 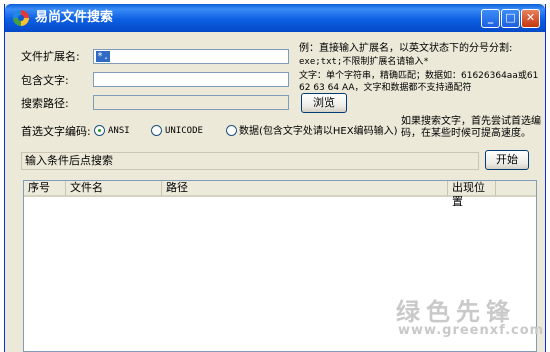 What do you see at coordinates (510, 18) in the screenshot?
I see `maximize-button: □` at bounding box center [510, 18].